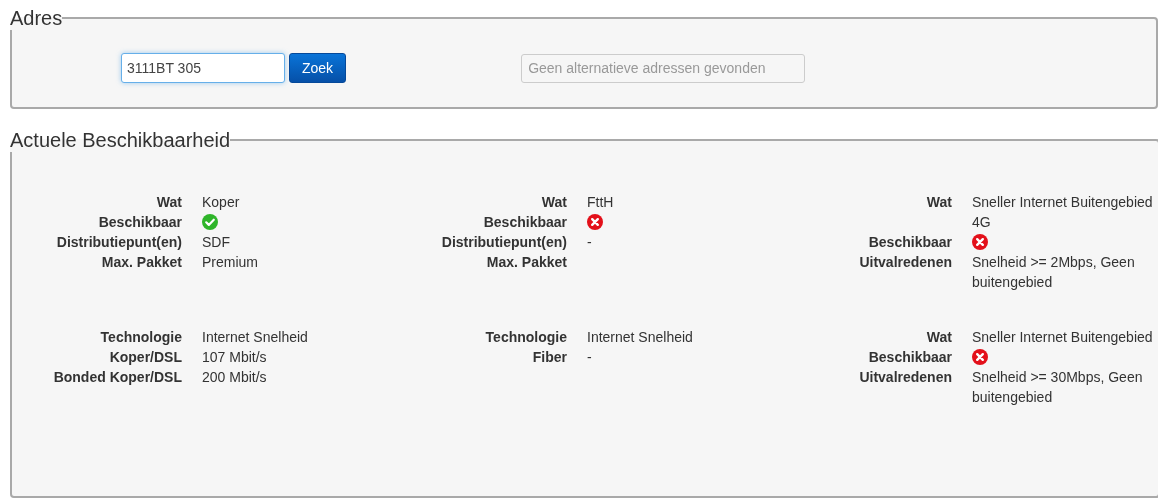 This screenshot has width=1158, height=500. Describe the element at coordinates (36, 18) in the screenshot. I see `section-title: Adres` at that location.